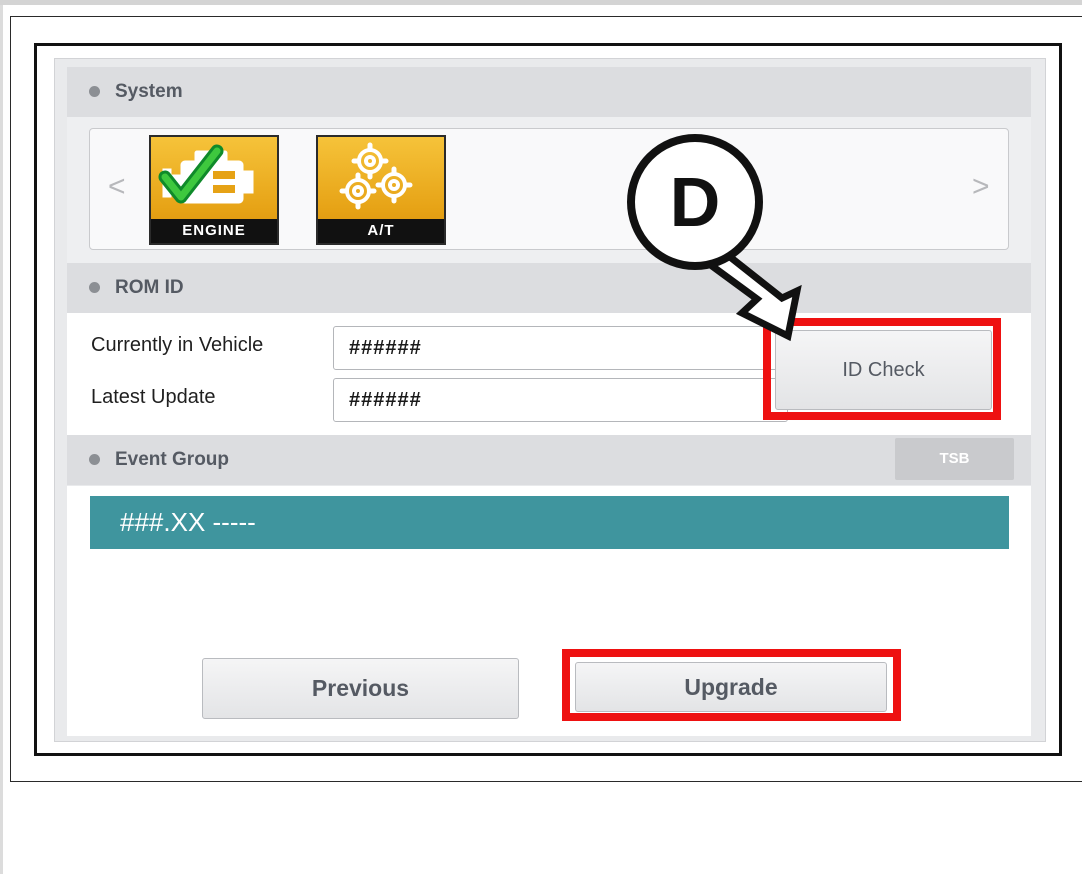 The width and height of the screenshot is (1082, 874). Describe the element at coordinates (954, 459) in the screenshot. I see `tsb-button: TSB` at that location.